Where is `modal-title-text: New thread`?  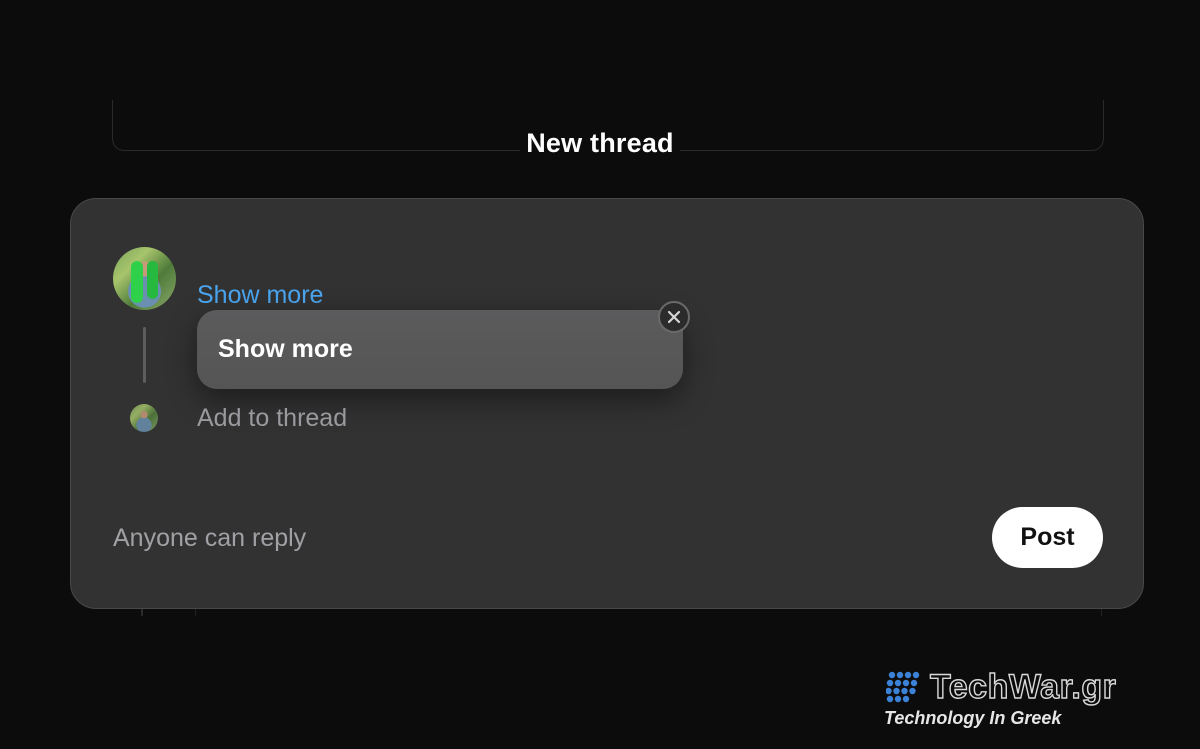 modal-title-text: New thread is located at coordinates (600, 143).